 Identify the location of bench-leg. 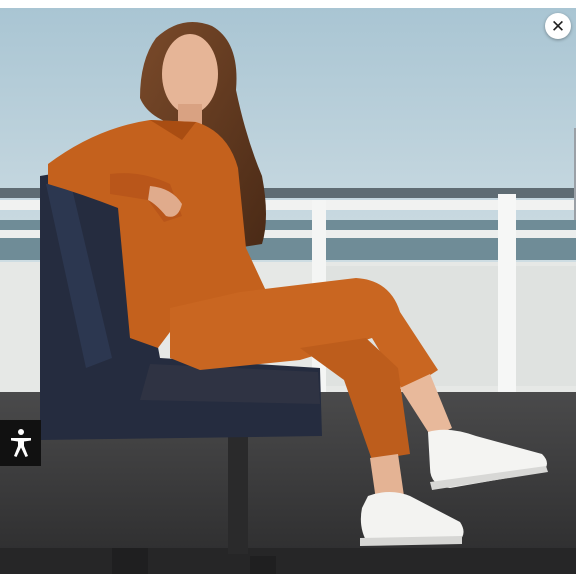
(238, 493).